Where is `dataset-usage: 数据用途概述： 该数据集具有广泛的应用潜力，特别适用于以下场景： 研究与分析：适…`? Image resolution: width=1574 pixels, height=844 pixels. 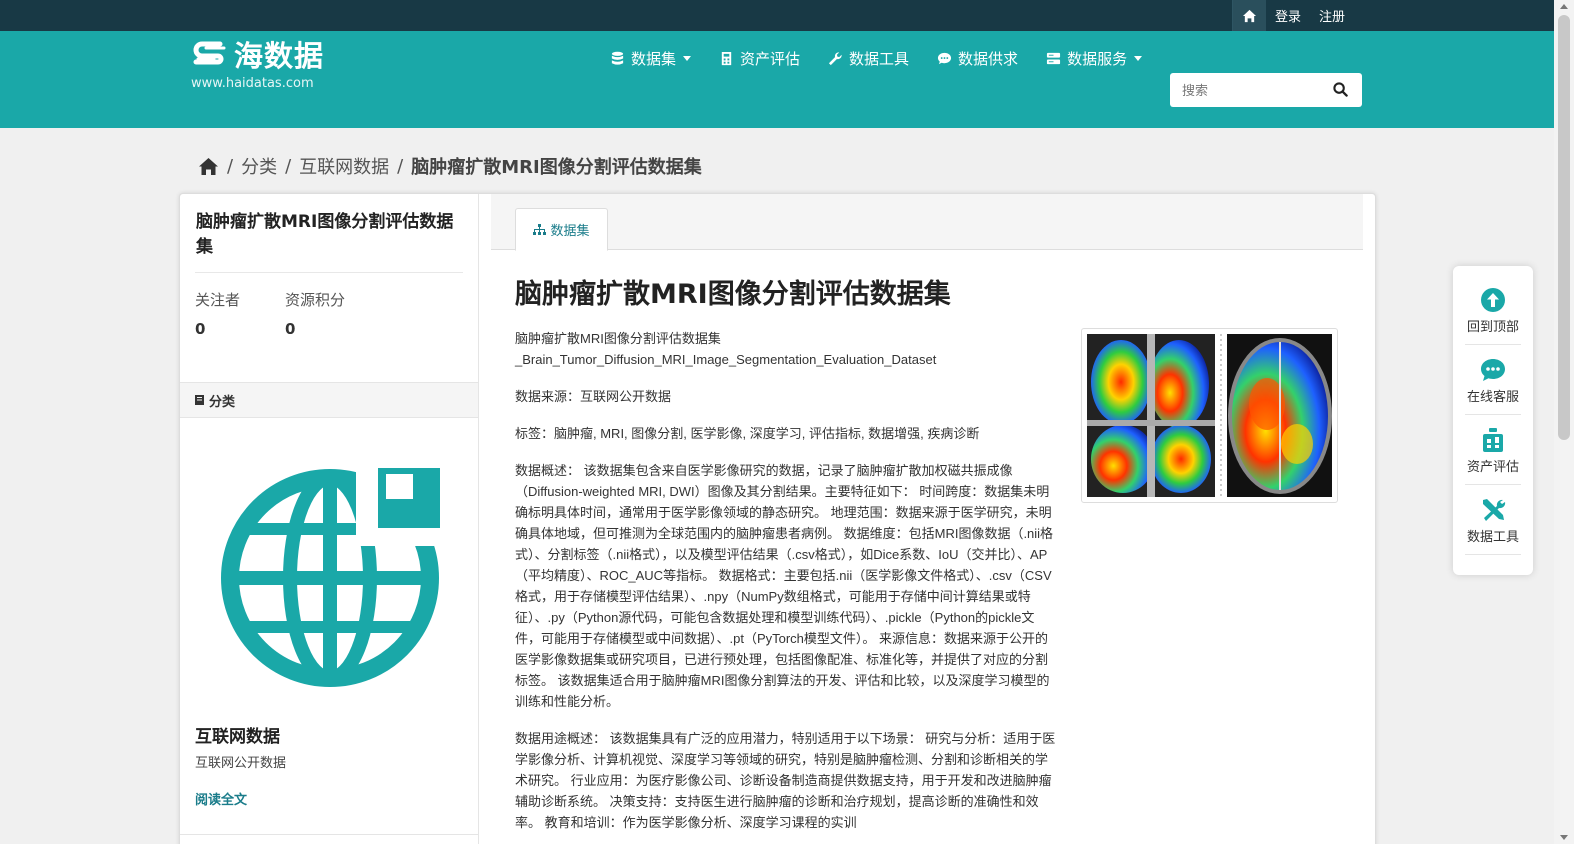 dataset-usage: 数据用途概述： 该数据集具有广泛的应用潜力，特别适用于以下场景： 研究与分析：适… is located at coordinates (785, 780).